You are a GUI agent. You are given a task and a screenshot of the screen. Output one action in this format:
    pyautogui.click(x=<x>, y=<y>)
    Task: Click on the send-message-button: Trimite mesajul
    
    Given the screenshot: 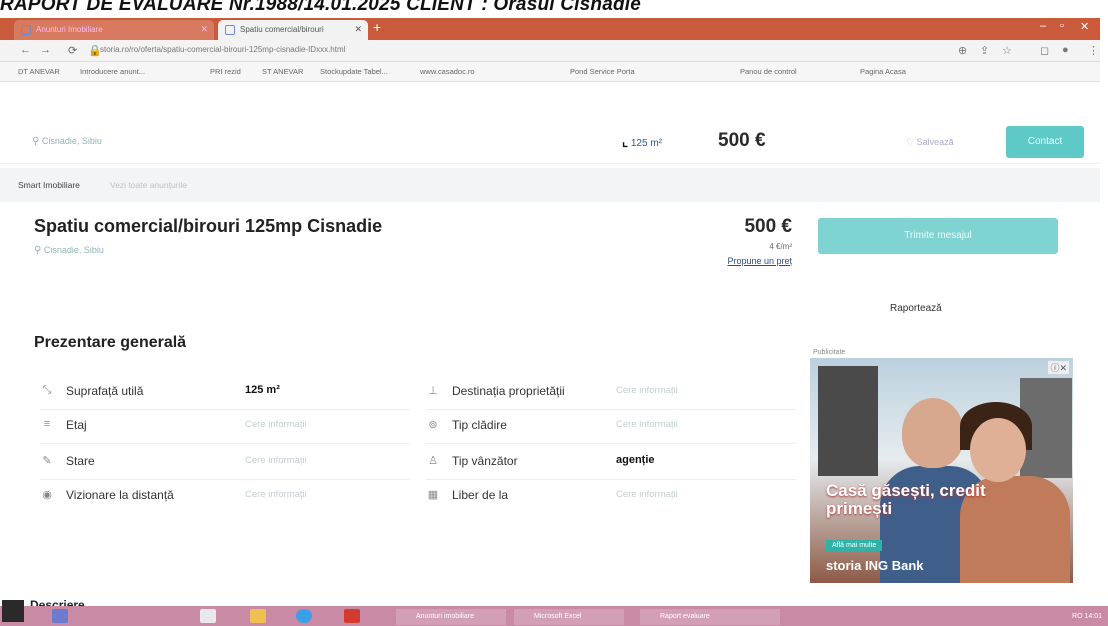 What is the action you would take?
    pyautogui.click(x=938, y=236)
    